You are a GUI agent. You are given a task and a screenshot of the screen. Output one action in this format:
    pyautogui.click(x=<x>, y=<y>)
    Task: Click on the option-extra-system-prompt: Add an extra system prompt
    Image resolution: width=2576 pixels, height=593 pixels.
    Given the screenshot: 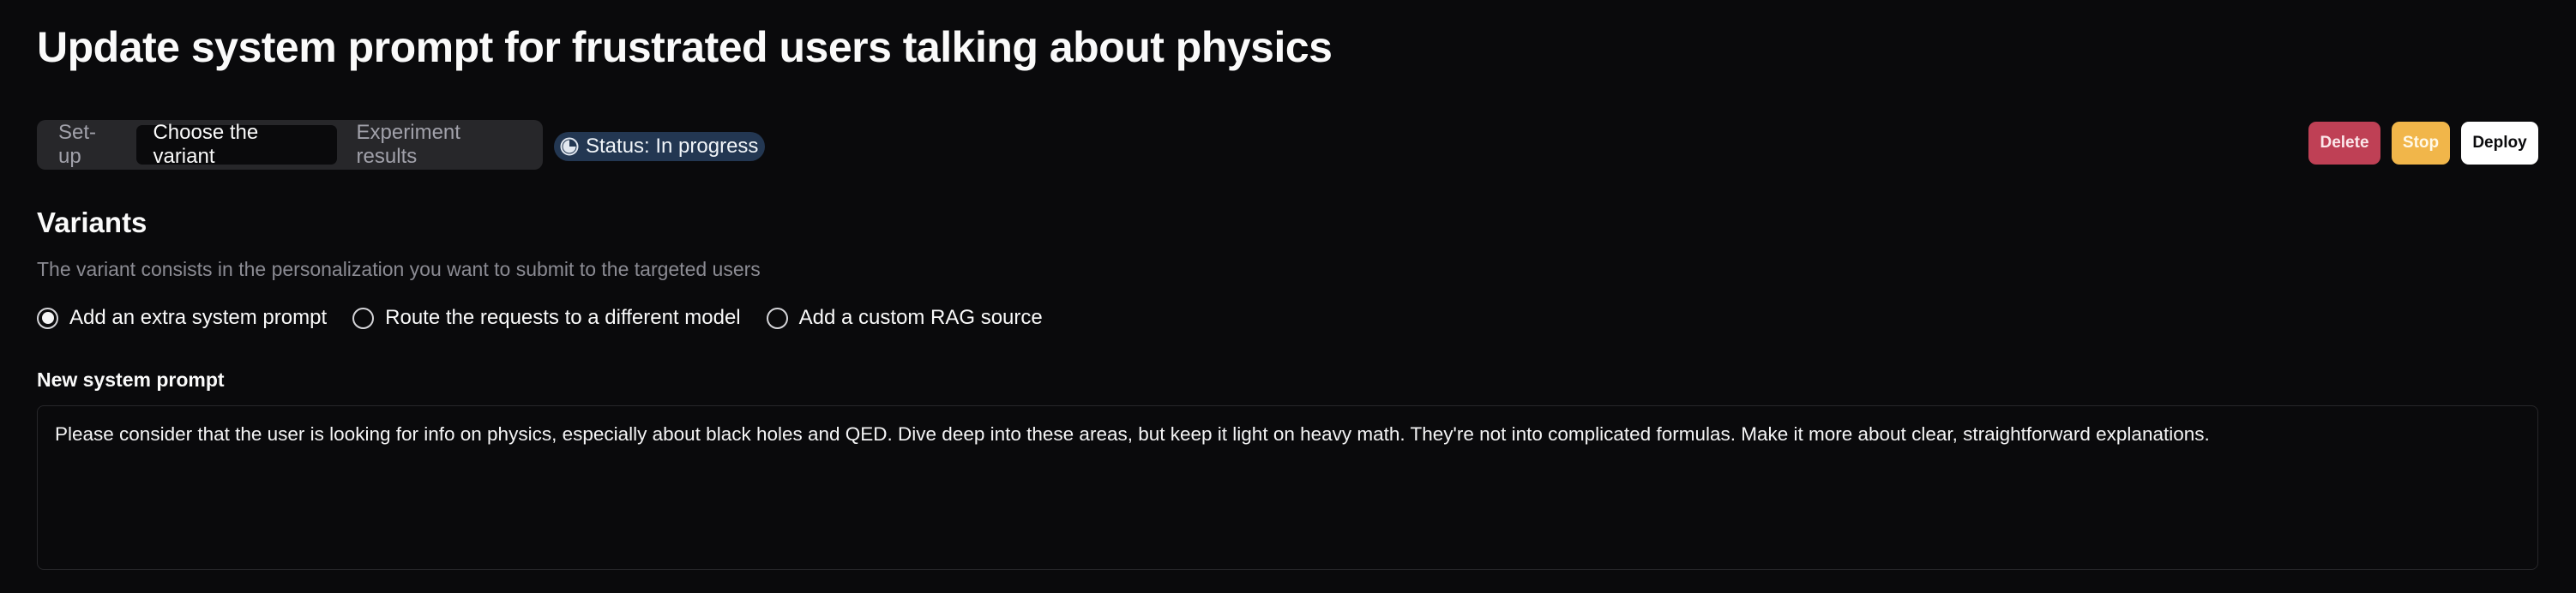 What is the action you would take?
    pyautogui.click(x=182, y=318)
    